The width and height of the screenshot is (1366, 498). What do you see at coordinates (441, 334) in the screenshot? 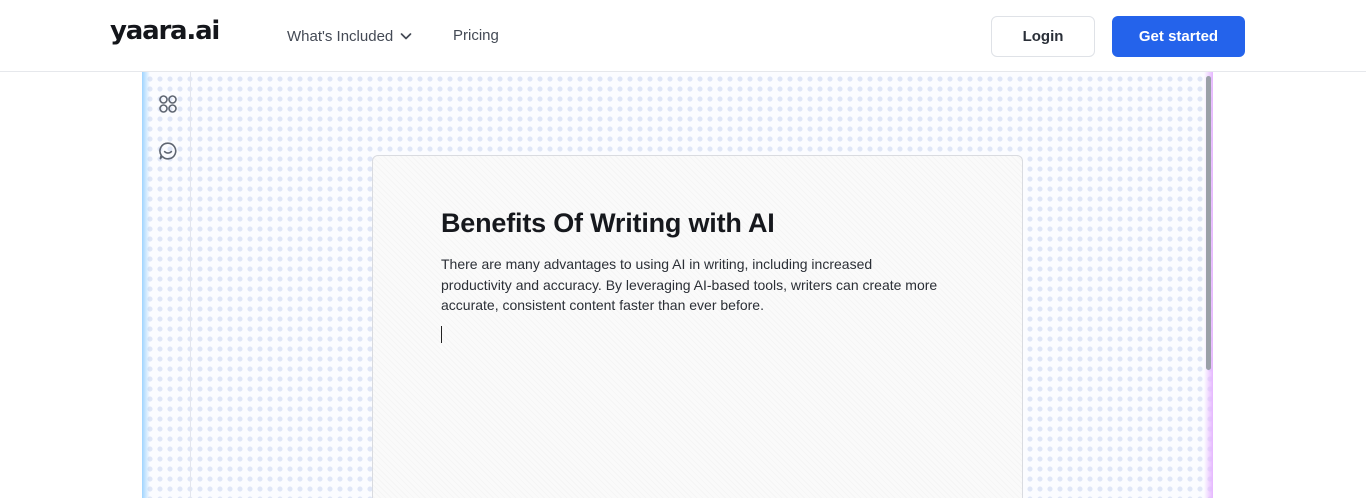
I see `text-cursor` at bounding box center [441, 334].